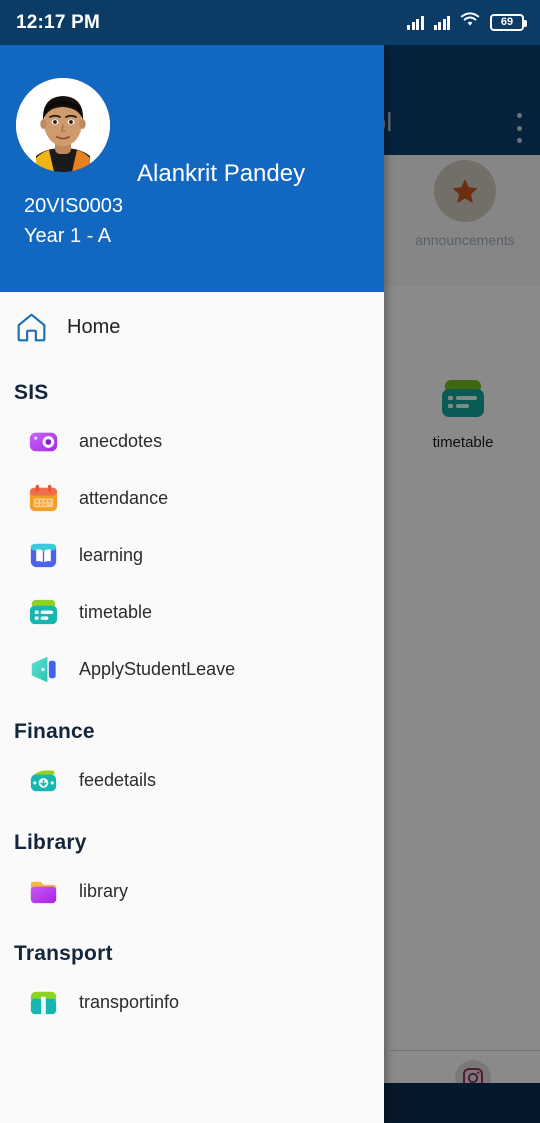 The image size is (540, 1123). I want to click on wallet-money-icon, so click(43, 780).